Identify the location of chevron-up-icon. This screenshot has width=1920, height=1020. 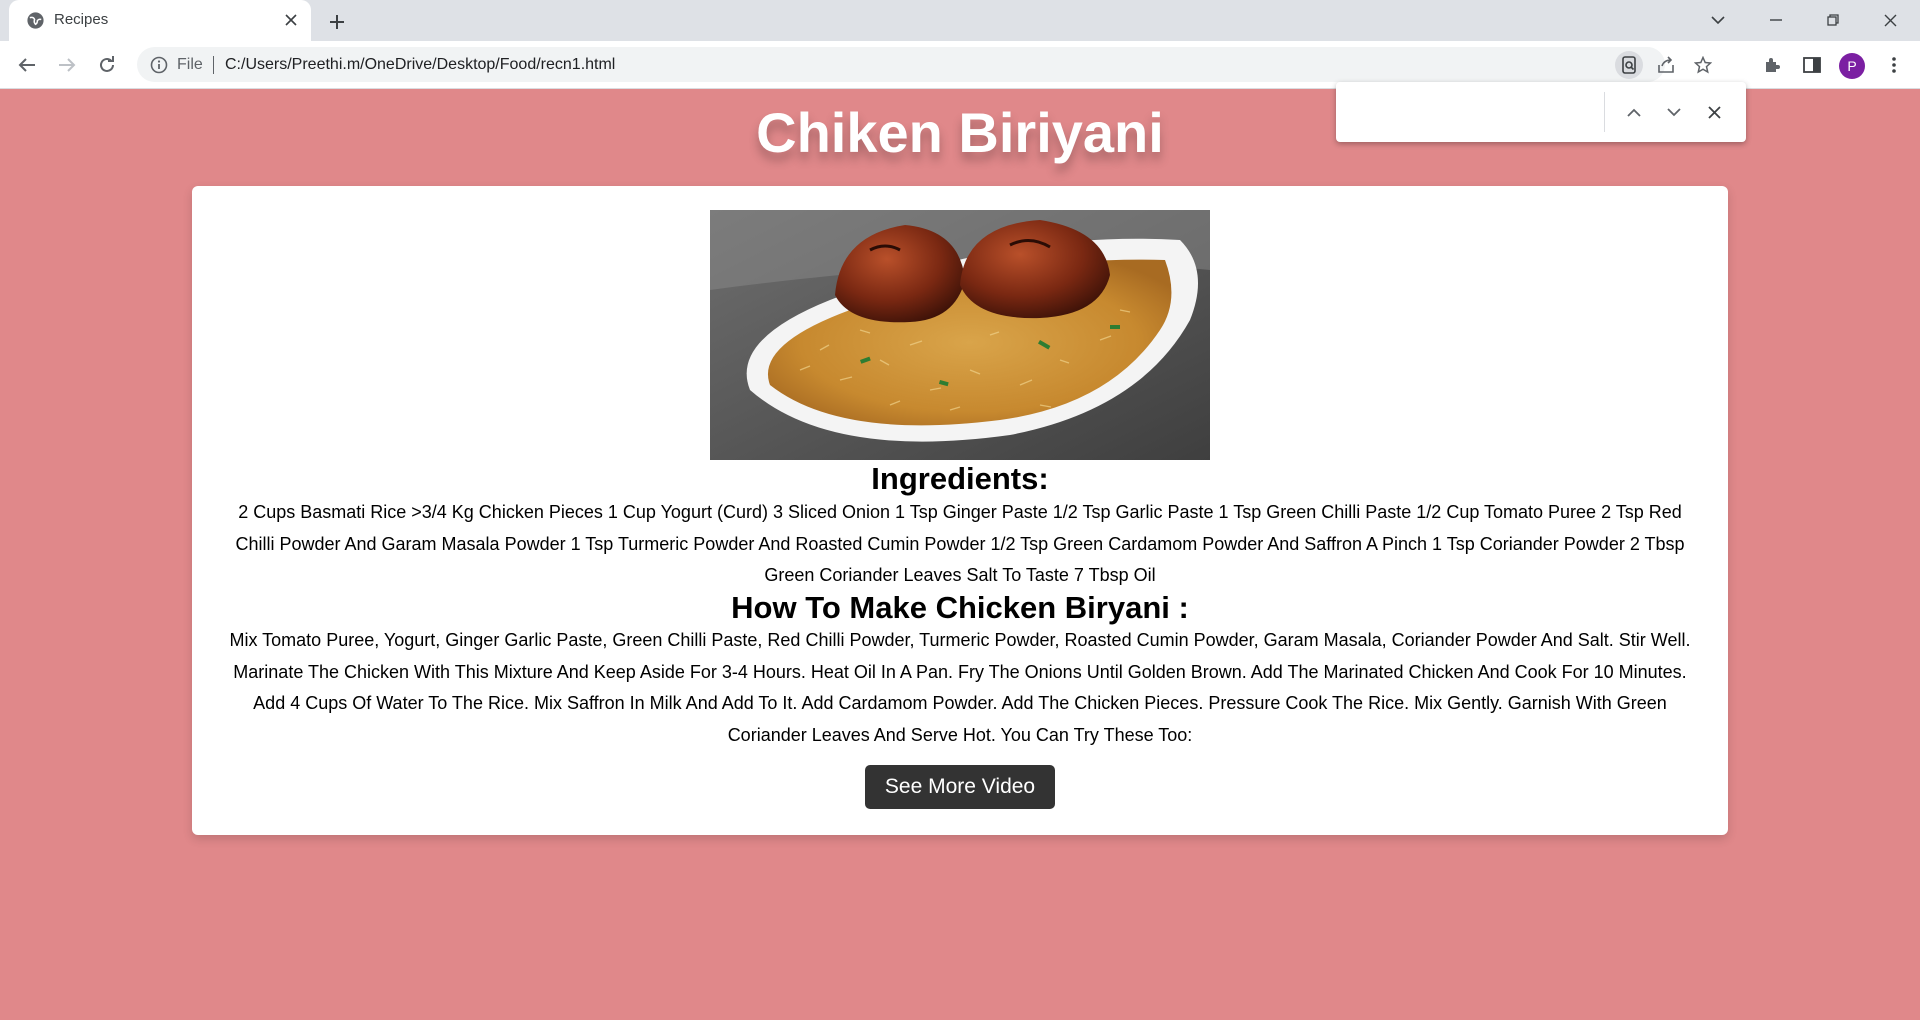
(1634, 112).